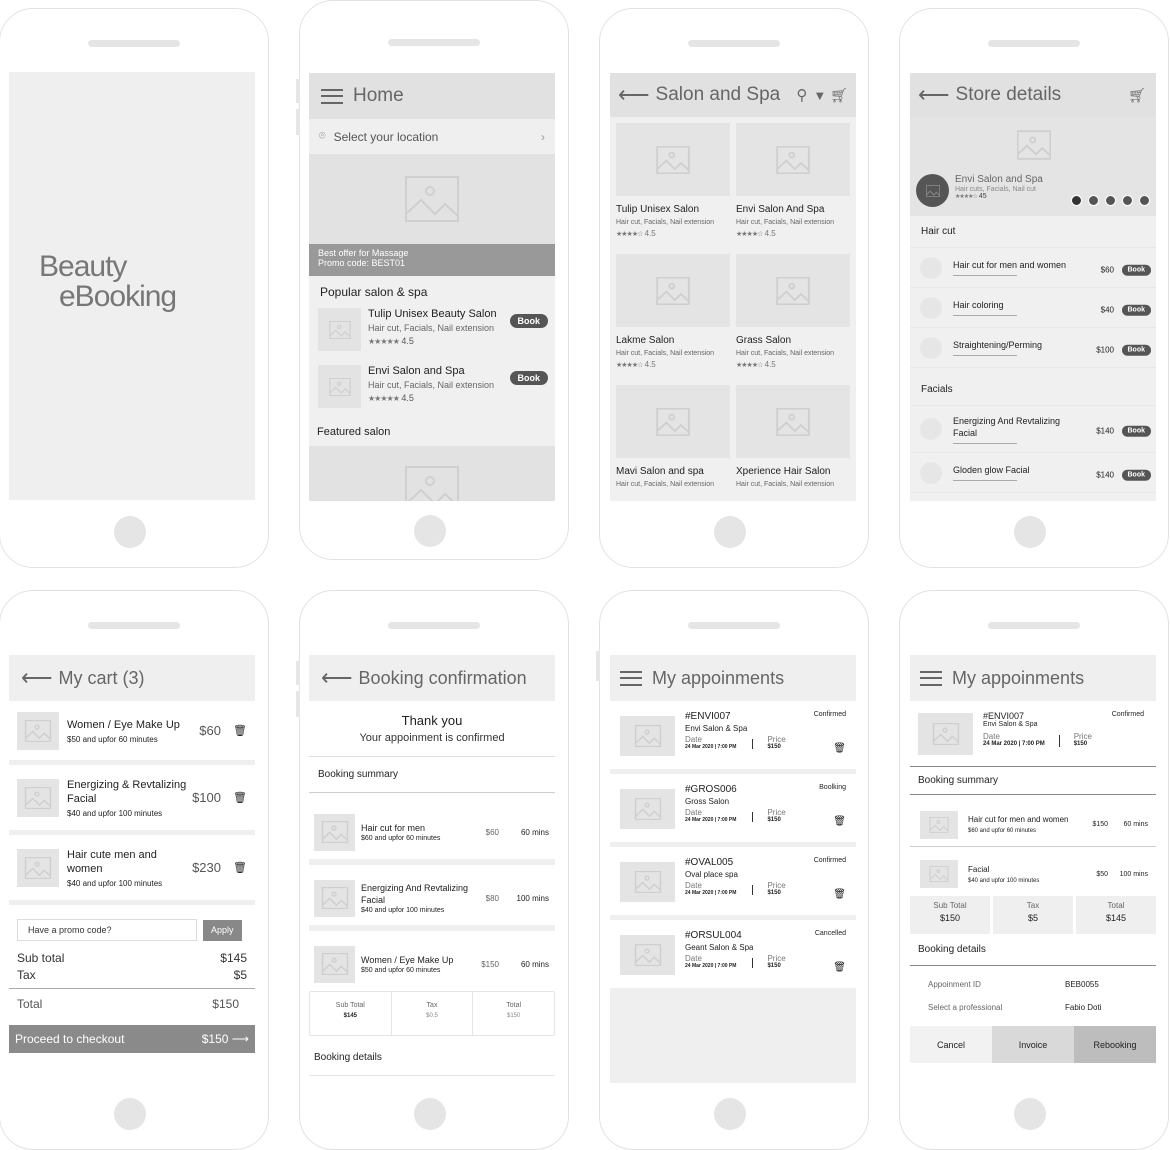 The width and height of the screenshot is (1170, 1150). What do you see at coordinates (1144, 200) in the screenshot?
I see `share-icon` at bounding box center [1144, 200].